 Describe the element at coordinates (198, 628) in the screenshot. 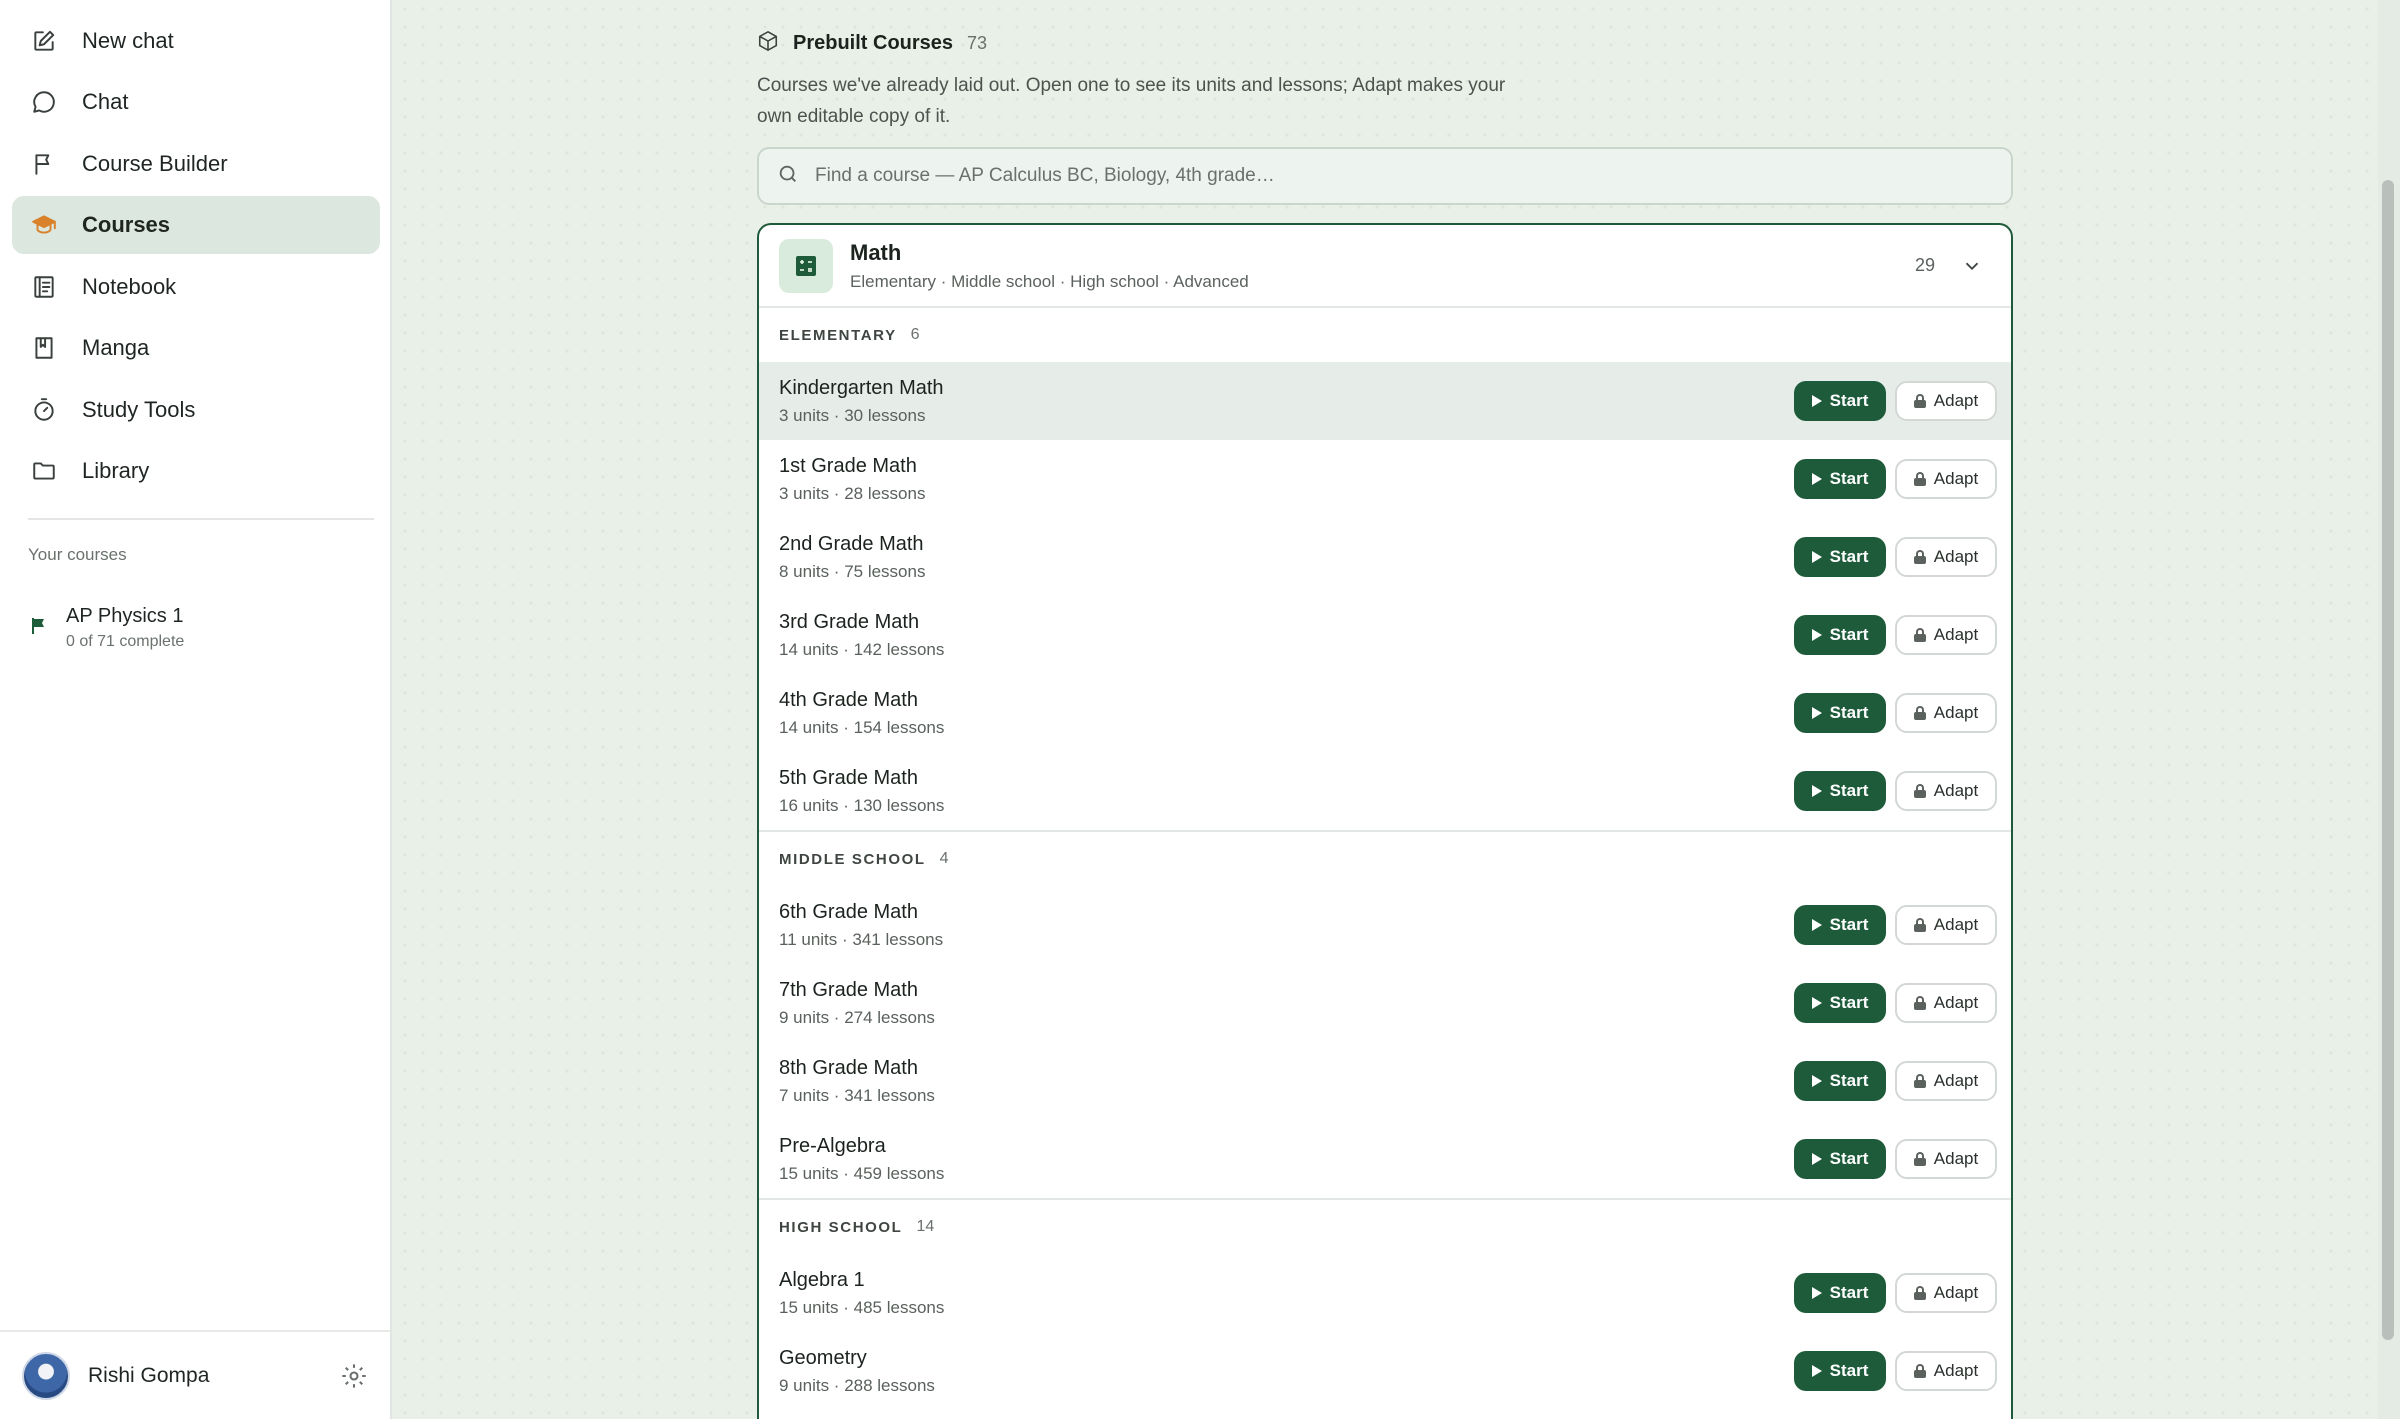

I see `your-course-item: AP Physics 1 0 of 71 complete` at that location.